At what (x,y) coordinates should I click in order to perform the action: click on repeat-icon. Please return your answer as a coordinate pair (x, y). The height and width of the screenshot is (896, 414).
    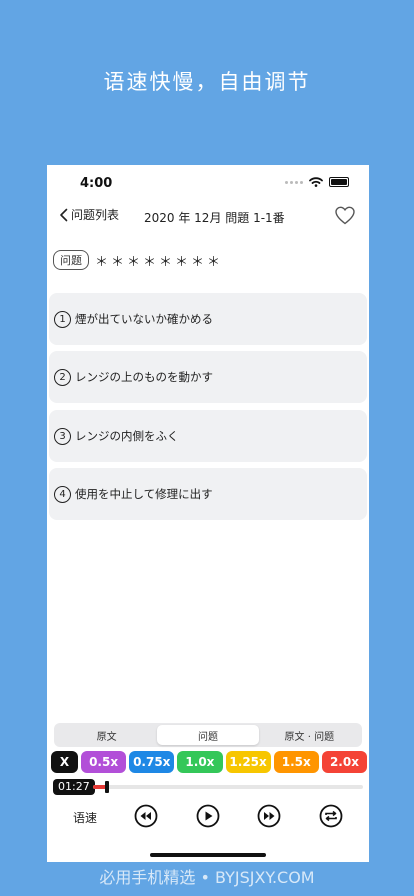
    Looking at the image, I should click on (331, 816).